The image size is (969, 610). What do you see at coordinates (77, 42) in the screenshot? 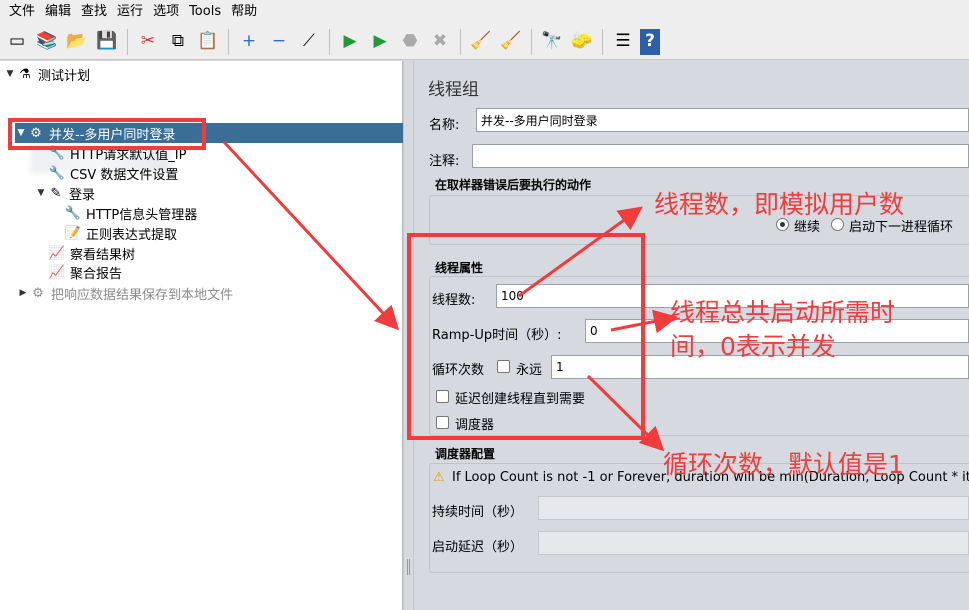
I see `open-icon: 📂` at bounding box center [77, 42].